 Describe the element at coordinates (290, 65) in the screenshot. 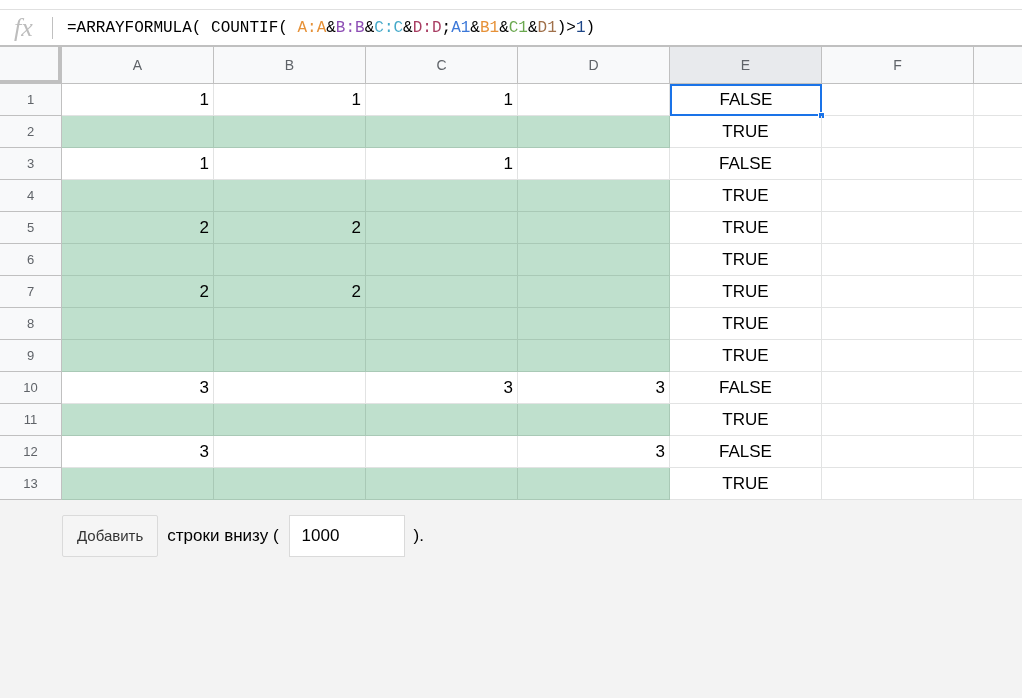

I see `column-header: B` at that location.